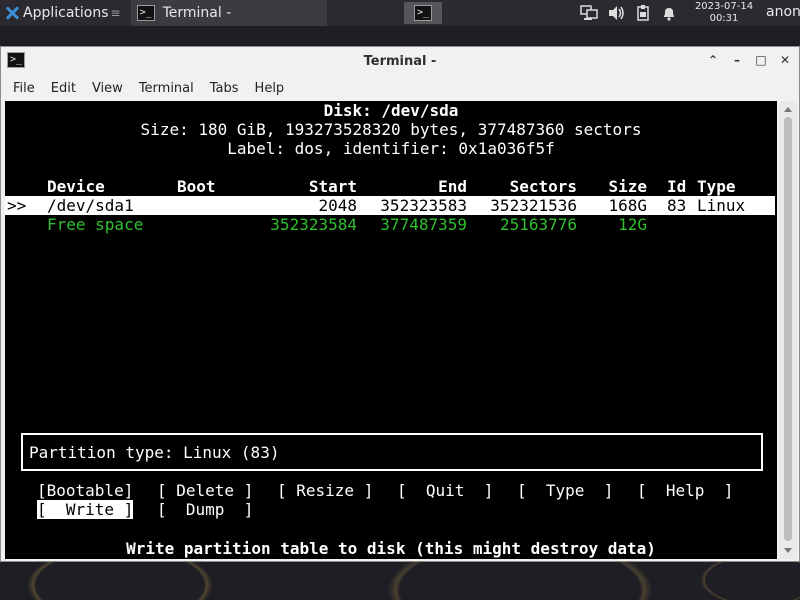  I want to click on menu-tabs: Tabs, so click(224, 88).